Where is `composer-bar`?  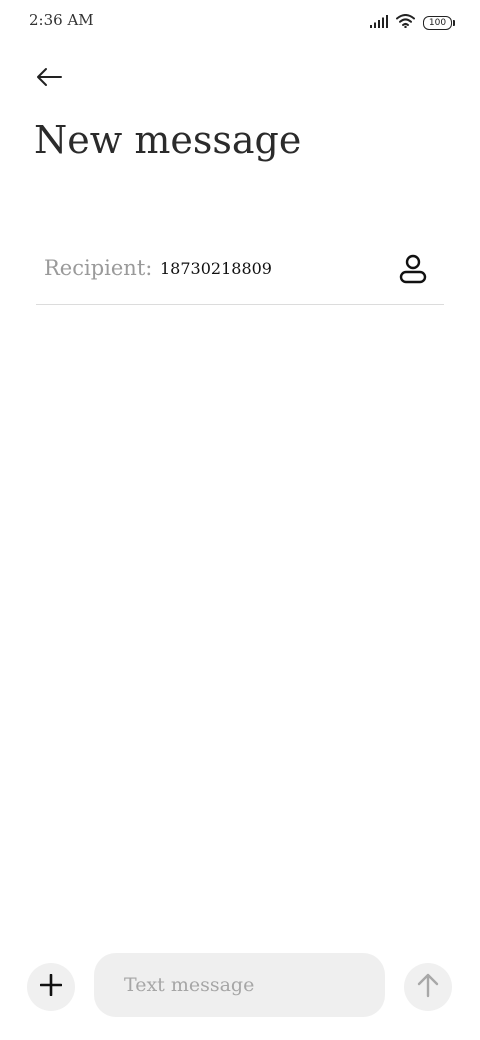
composer-bar is located at coordinates (240, 986).